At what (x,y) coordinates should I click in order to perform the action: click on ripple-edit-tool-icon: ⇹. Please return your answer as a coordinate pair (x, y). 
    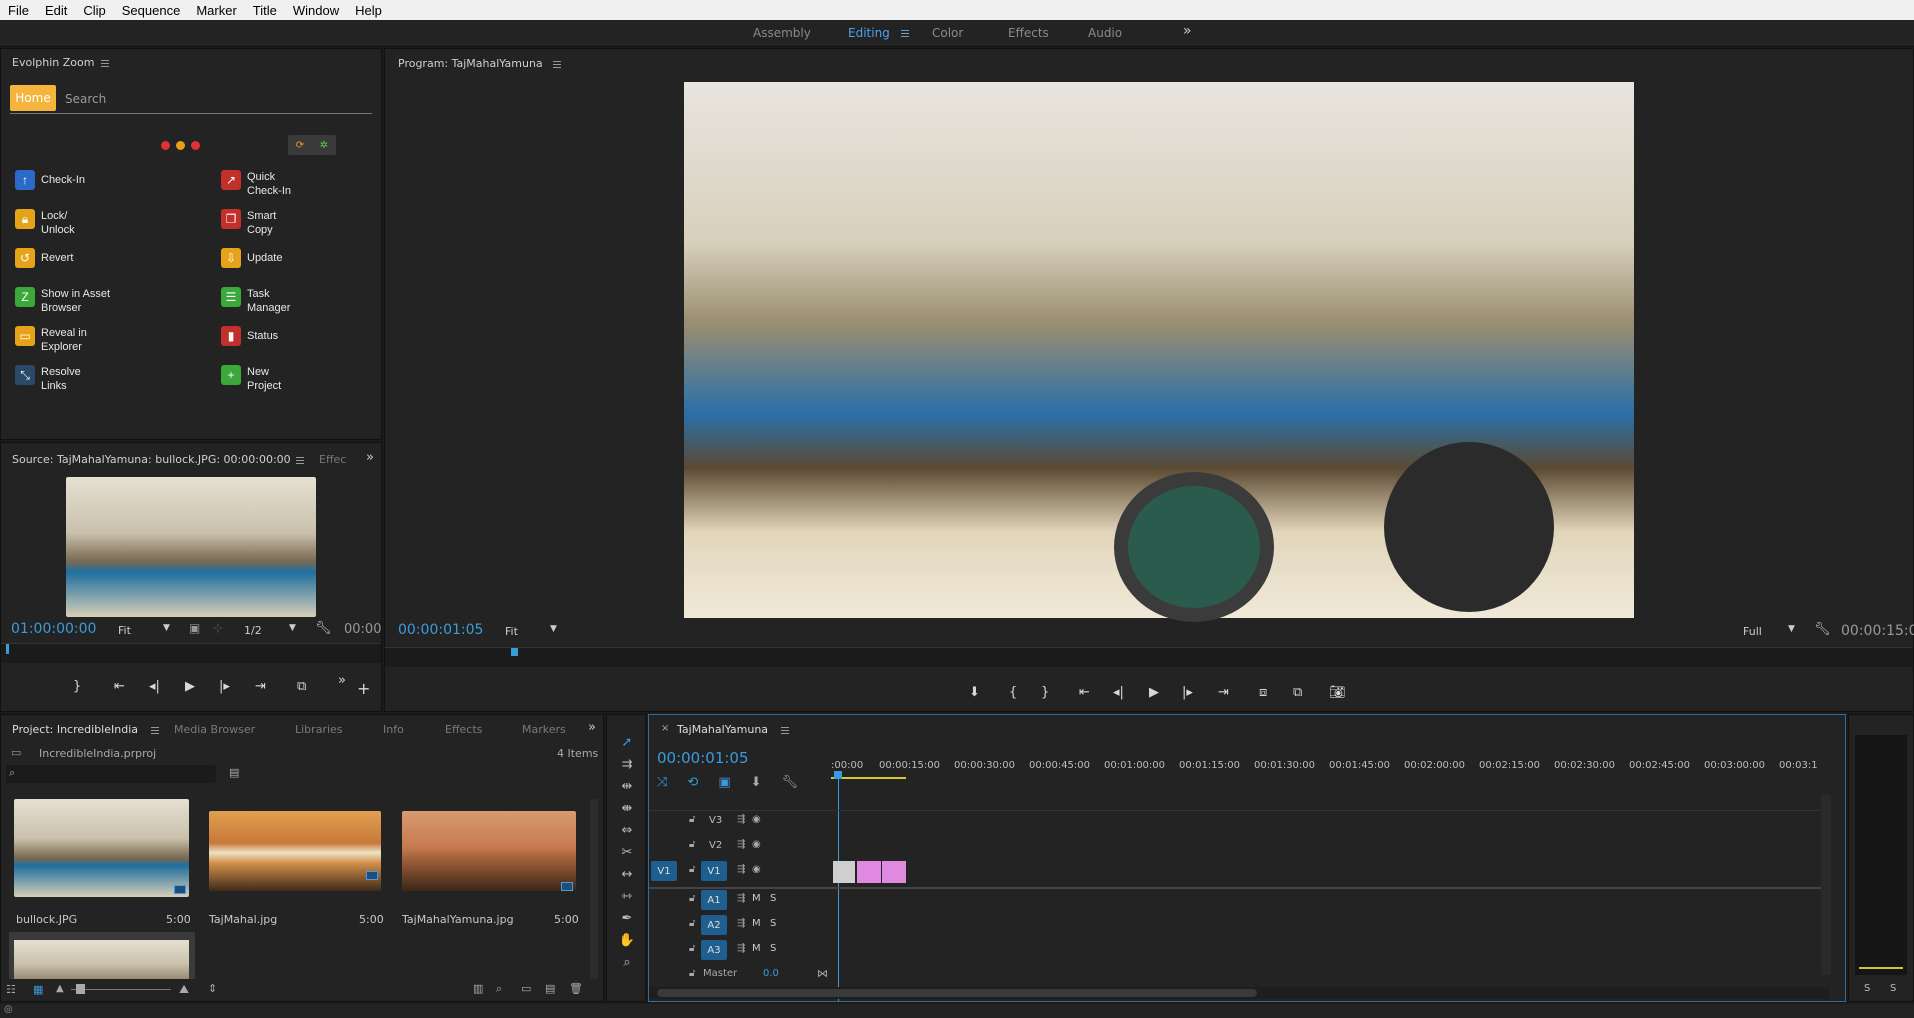
    Looking at the image, I should click on (627, 787).